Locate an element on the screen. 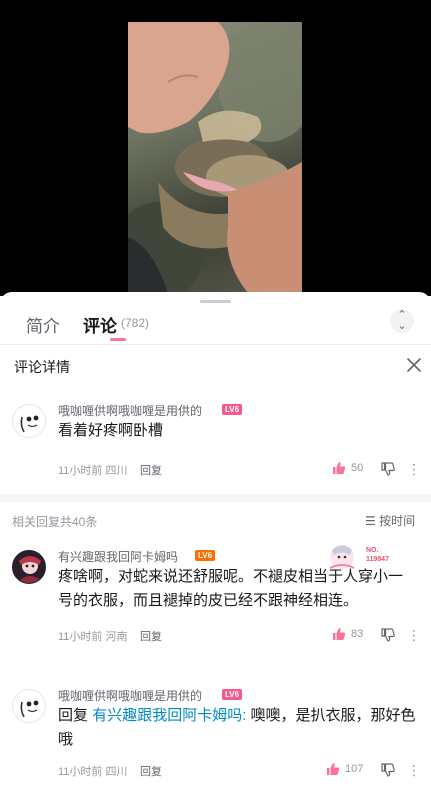 The height and width of the screenshot is (800, 431). comment-time-location: 11小时前 四川 is located at coordinates (93, 471).